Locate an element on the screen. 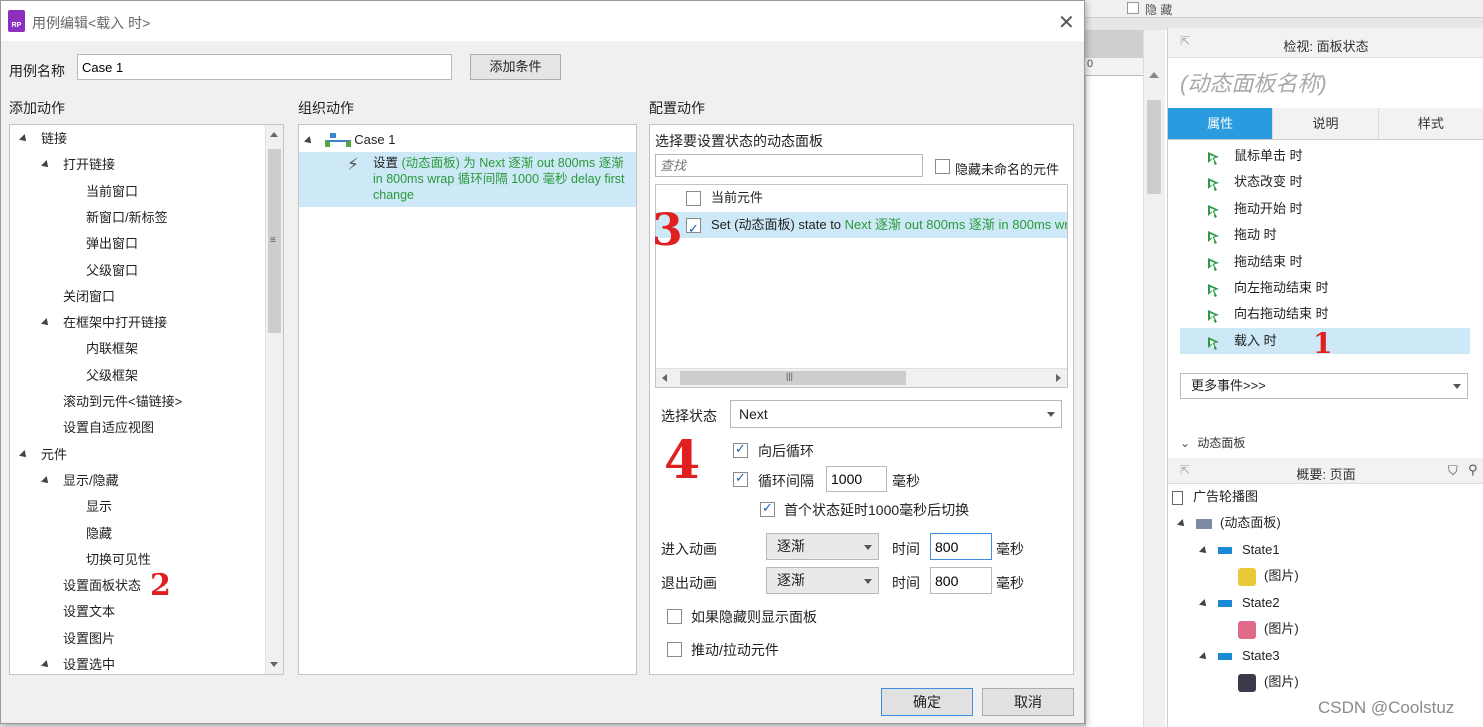  scroll-thumb is located at coordinates (1154, 147).